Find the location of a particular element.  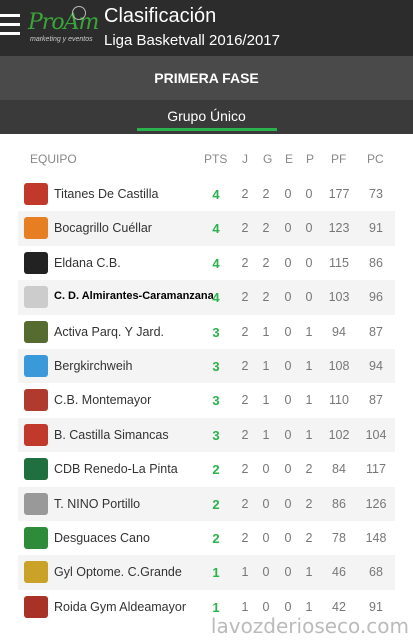

pc-cell: 126 is located at coordinates (376, 503).